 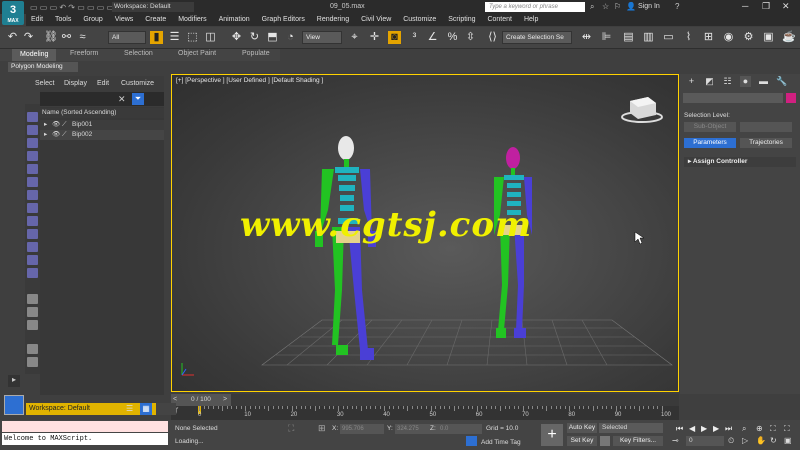 What do you see at coordinates (605, 441) in the screenshot?
I see `default-in-out-tangent-icon` at bounding box center [605, 441].